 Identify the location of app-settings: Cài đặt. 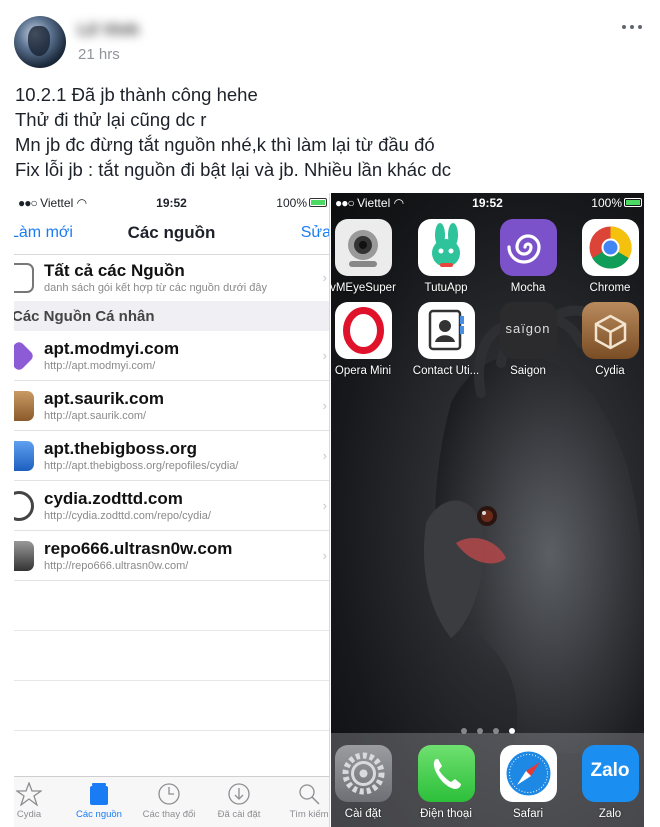
(366, 782).